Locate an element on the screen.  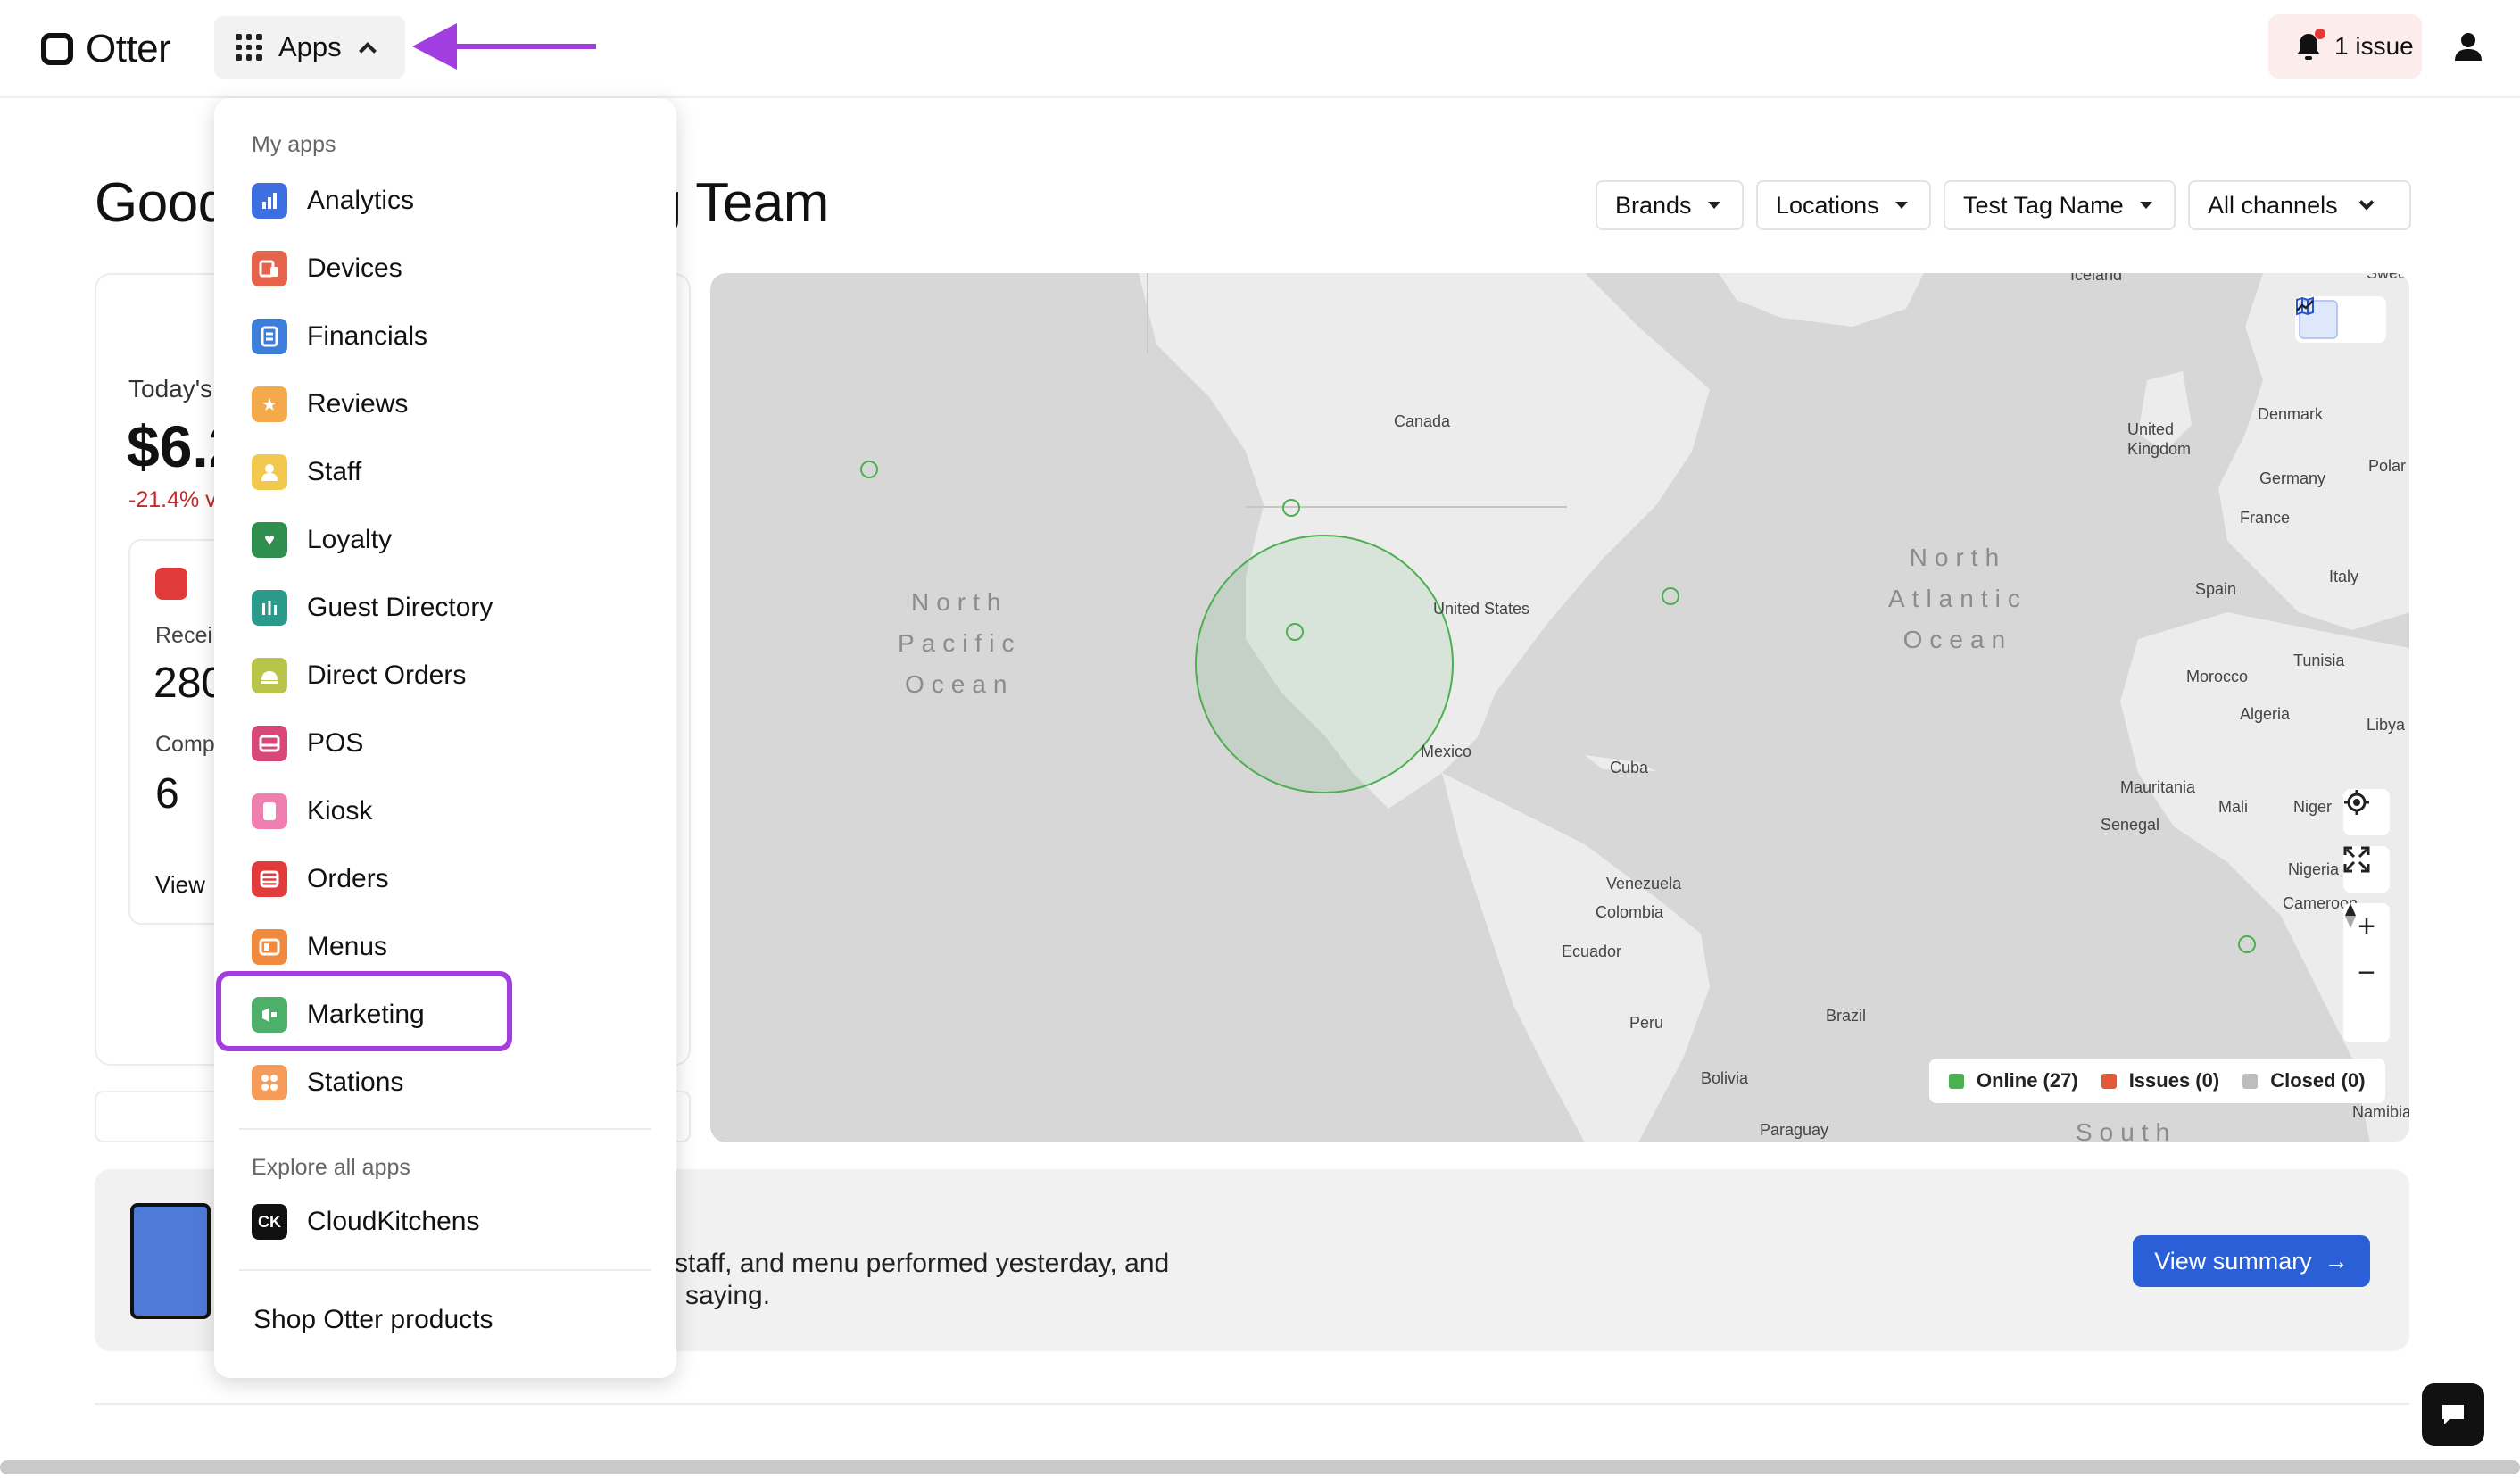
view-summary-button: View summary → is located at coordinates (2251, 1261).